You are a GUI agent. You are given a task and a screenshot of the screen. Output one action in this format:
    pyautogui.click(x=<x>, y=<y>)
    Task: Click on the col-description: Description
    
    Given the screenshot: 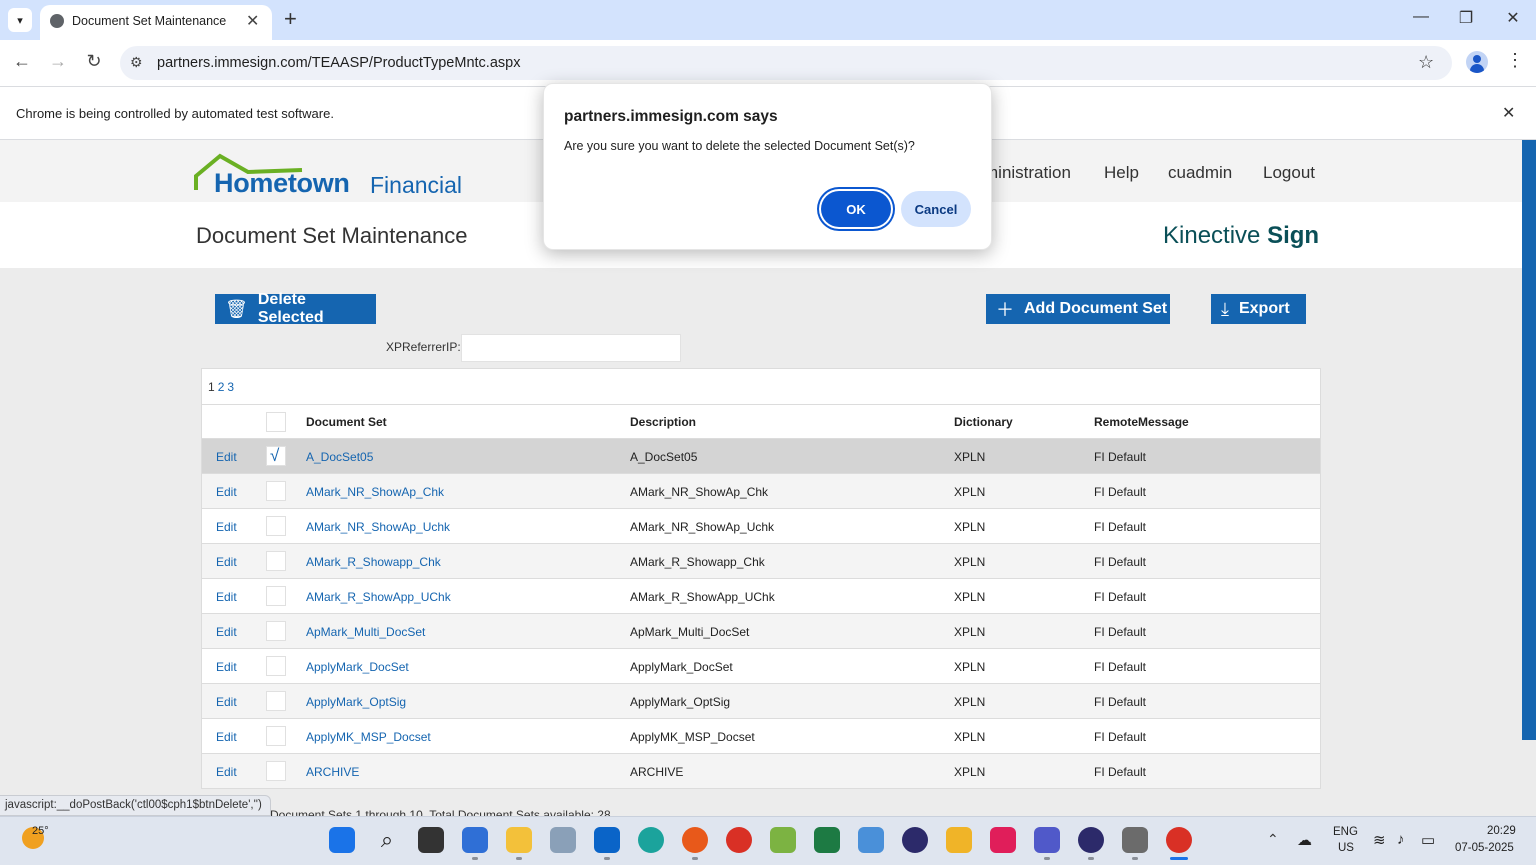 What is the action you would take?
    pyautogui.click(x=663, y=422)
    